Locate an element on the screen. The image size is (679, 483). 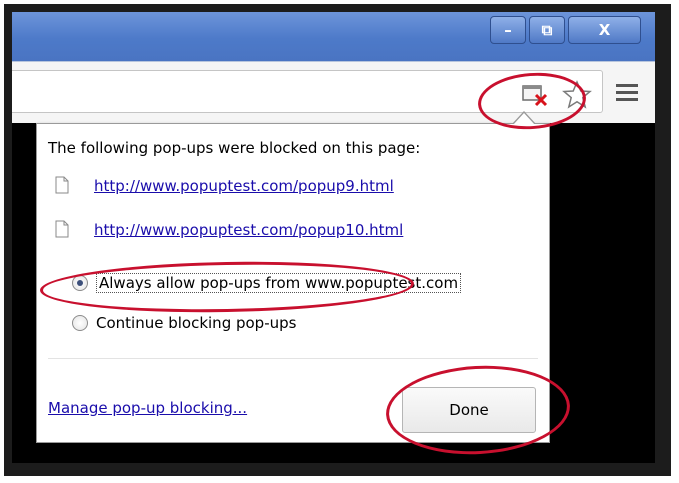
blocked-popup-link: http://www.popuptest.com/popup9.html is located at coordinates (244, 186).